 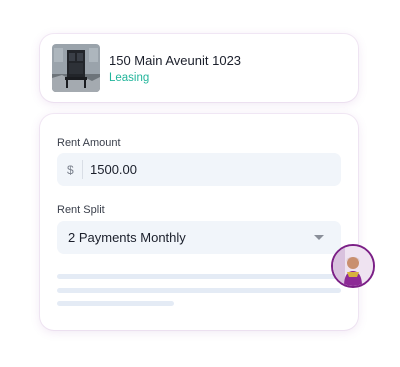 I want to click on user-avatar-icon, so click(x=353, y=266).